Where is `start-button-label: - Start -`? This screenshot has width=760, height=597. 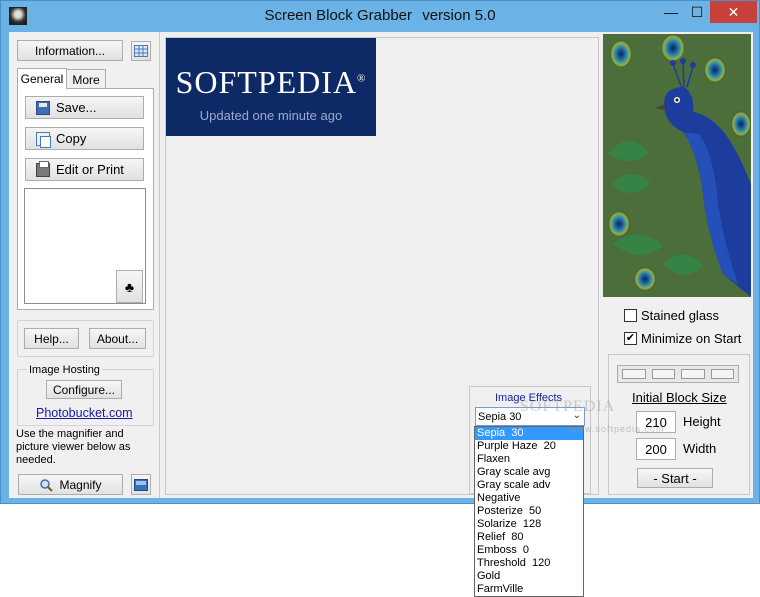 start-button-label: - Start - is located at coordinates (675, 478).